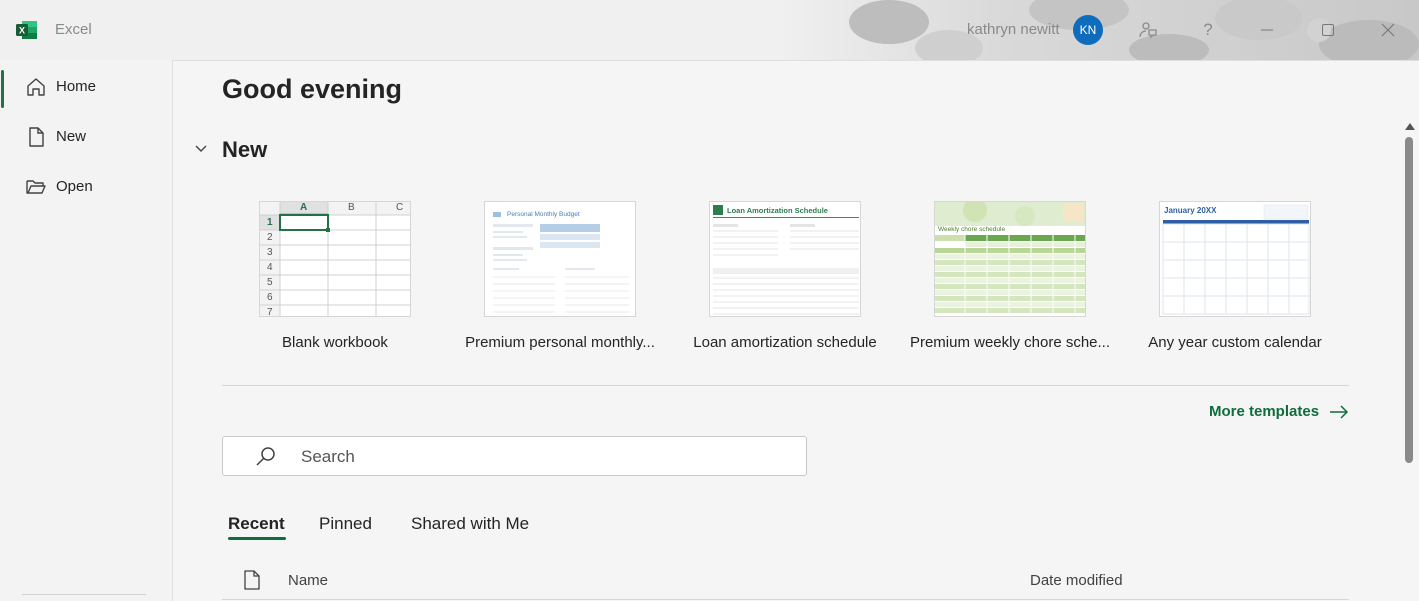 This screenshot has width=1419, height=601. I want to click on more-templates-link: More templates, so click(1279, 411).